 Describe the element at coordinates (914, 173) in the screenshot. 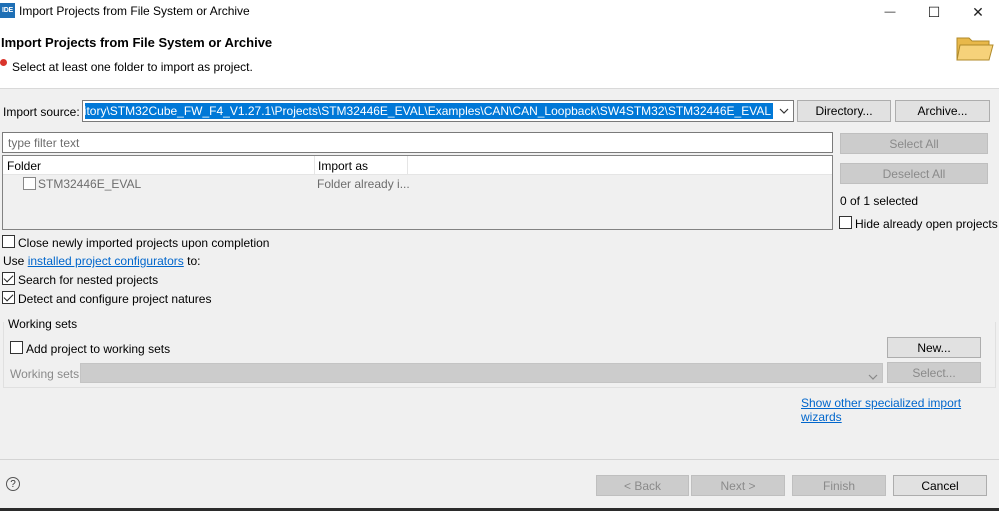

I see `deselect-all-button: Deselect All` at that location.